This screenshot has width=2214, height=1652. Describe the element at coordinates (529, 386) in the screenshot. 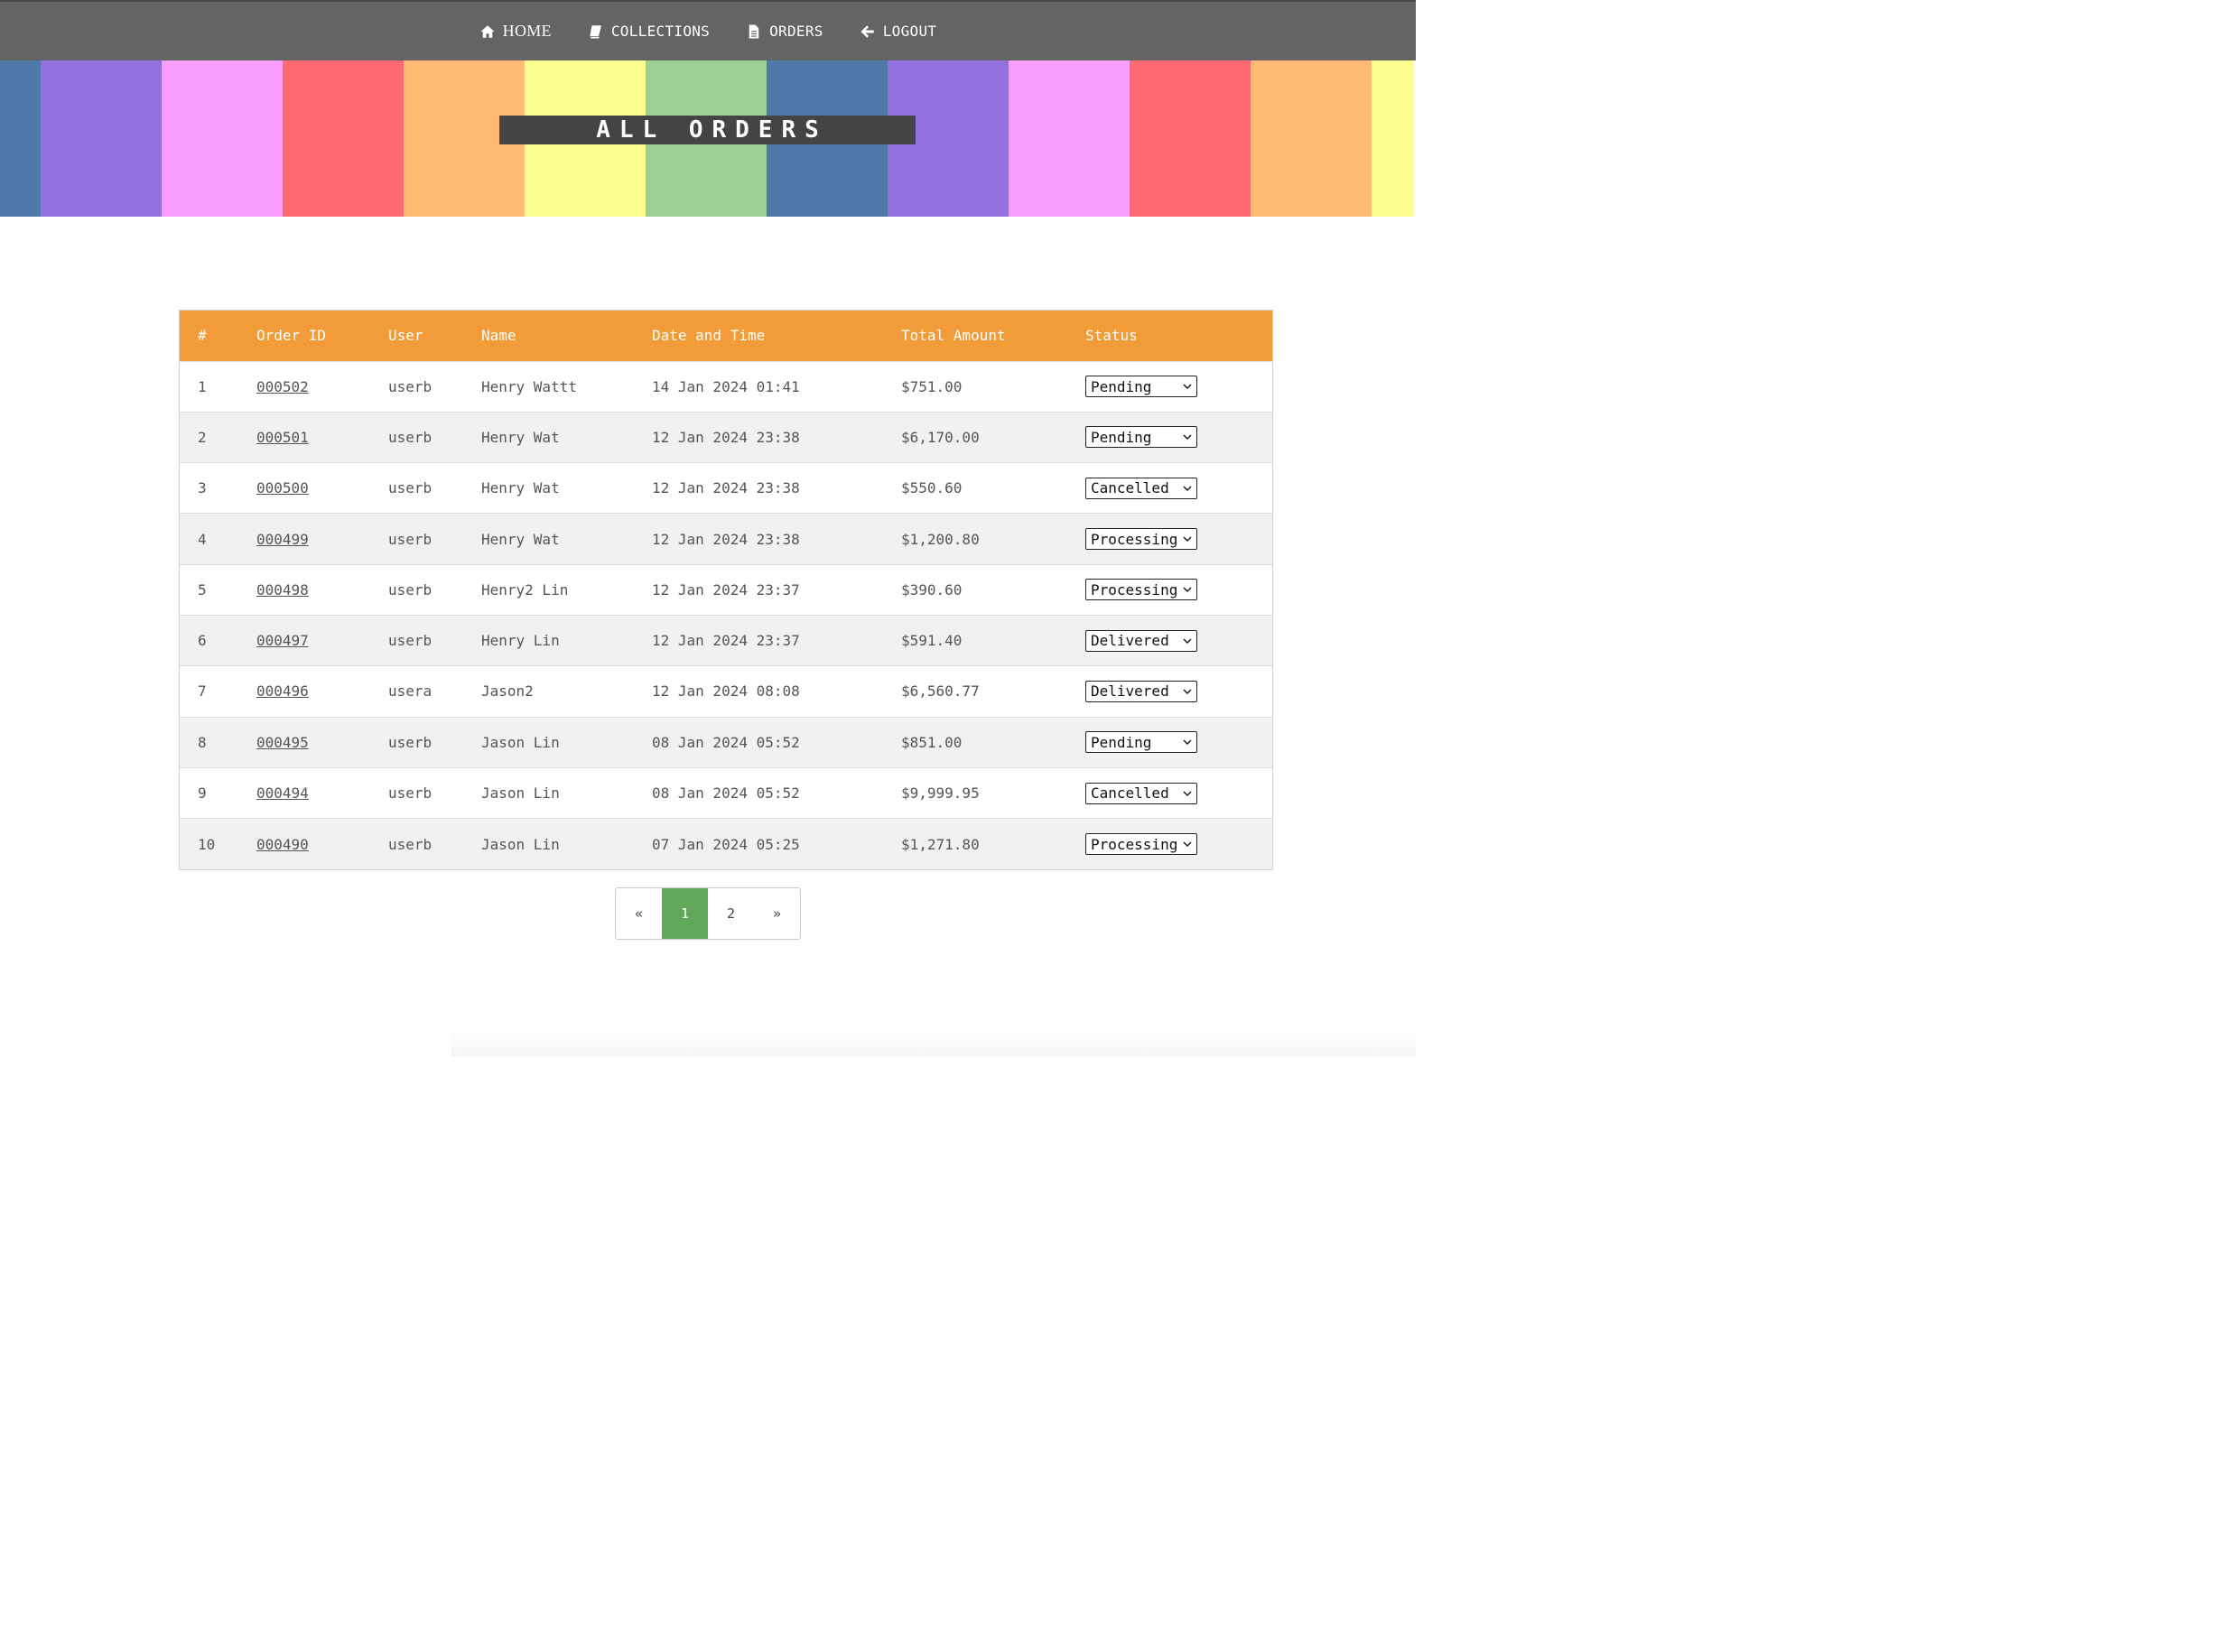

I see `row-name: Henry Wattt` at that location.